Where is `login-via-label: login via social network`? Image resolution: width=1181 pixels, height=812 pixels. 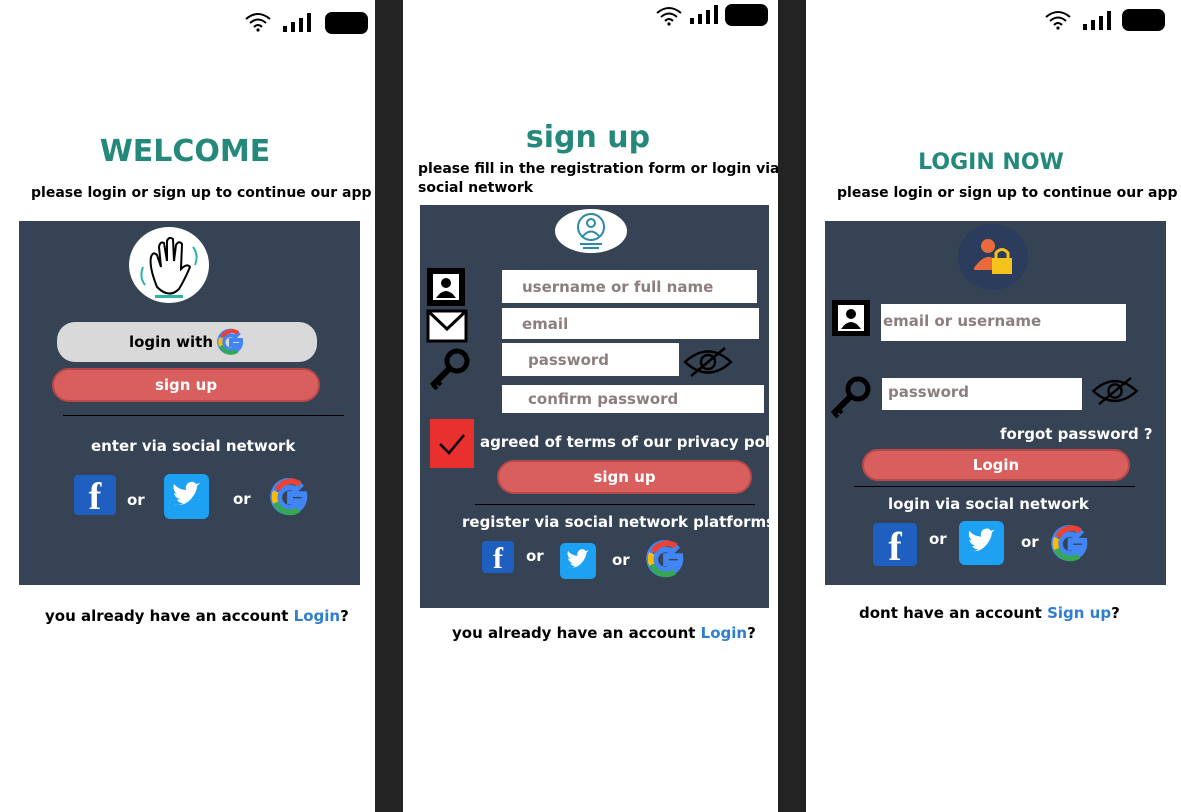
login-via-label: login via social network is located at coordinates (988, 504).